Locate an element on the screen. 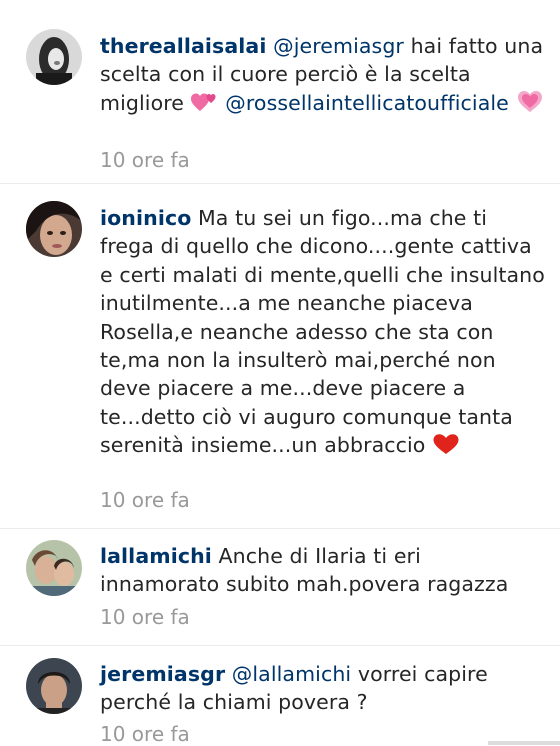 Image resolution: width=560 pixels, height=746 pixels. red-heart-icon is located at coordinates (446, 447).